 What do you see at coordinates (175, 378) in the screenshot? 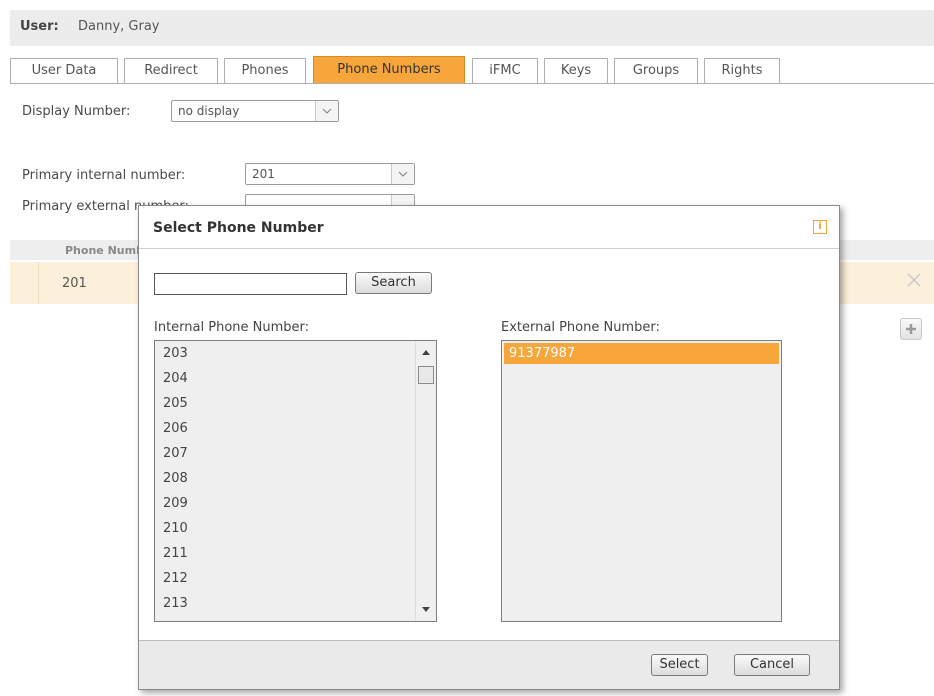
I see `list-item: 204` at bounding box center [175, 378].